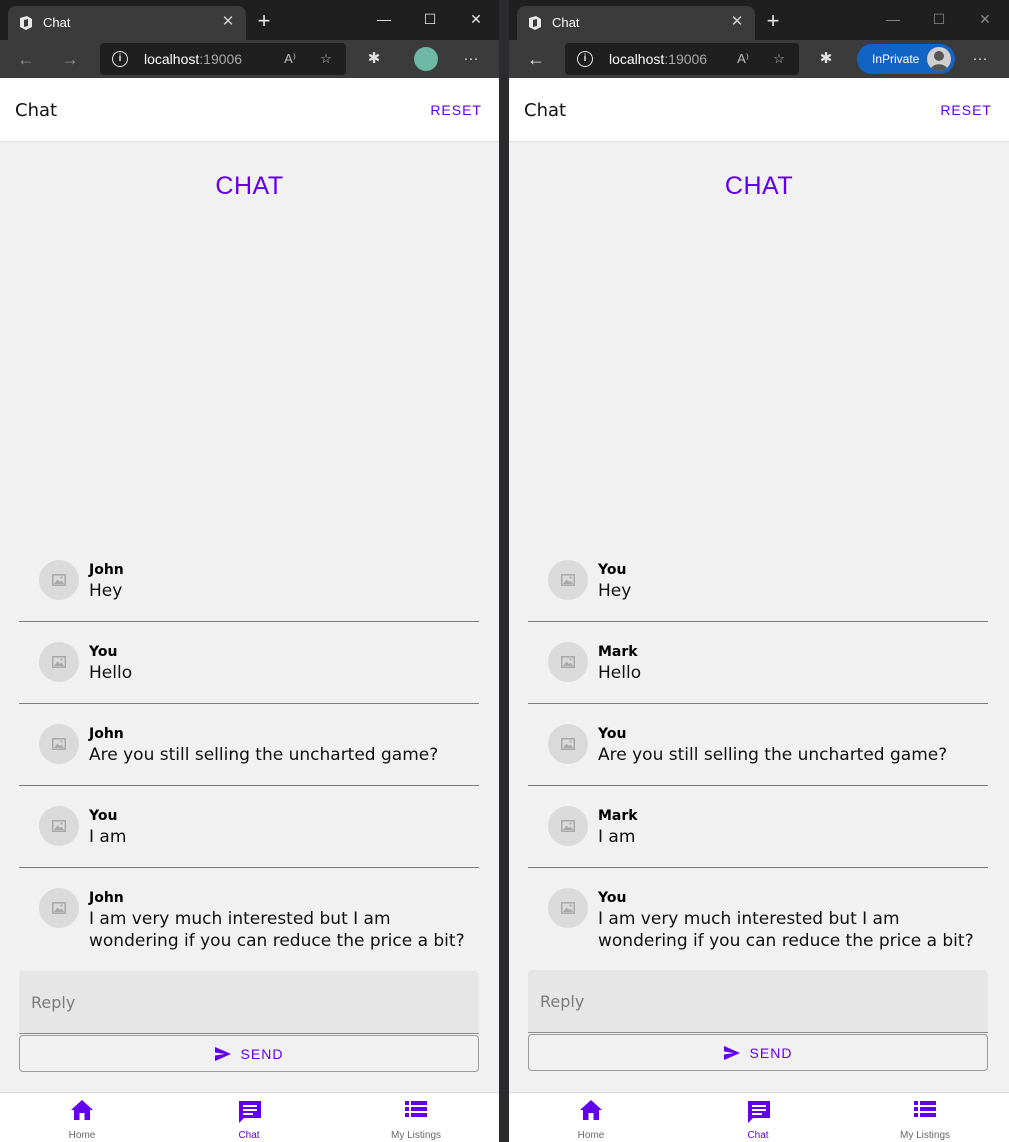 Image resolution: width=1009 pixels, height=1142 pixels. What do you see at coordinates (249, 186) in the screenshot?
I see `page-heading: CHAT` at bounding box center [249, 186].